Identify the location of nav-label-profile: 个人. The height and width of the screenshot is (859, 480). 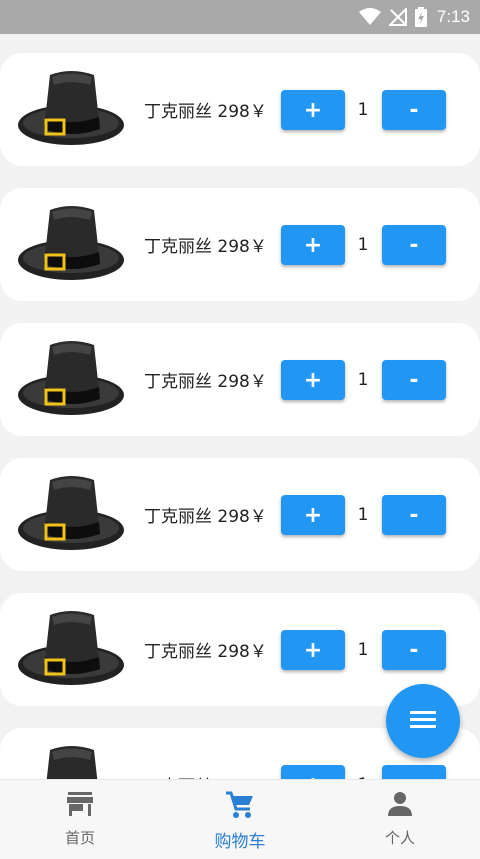
(399, 838).